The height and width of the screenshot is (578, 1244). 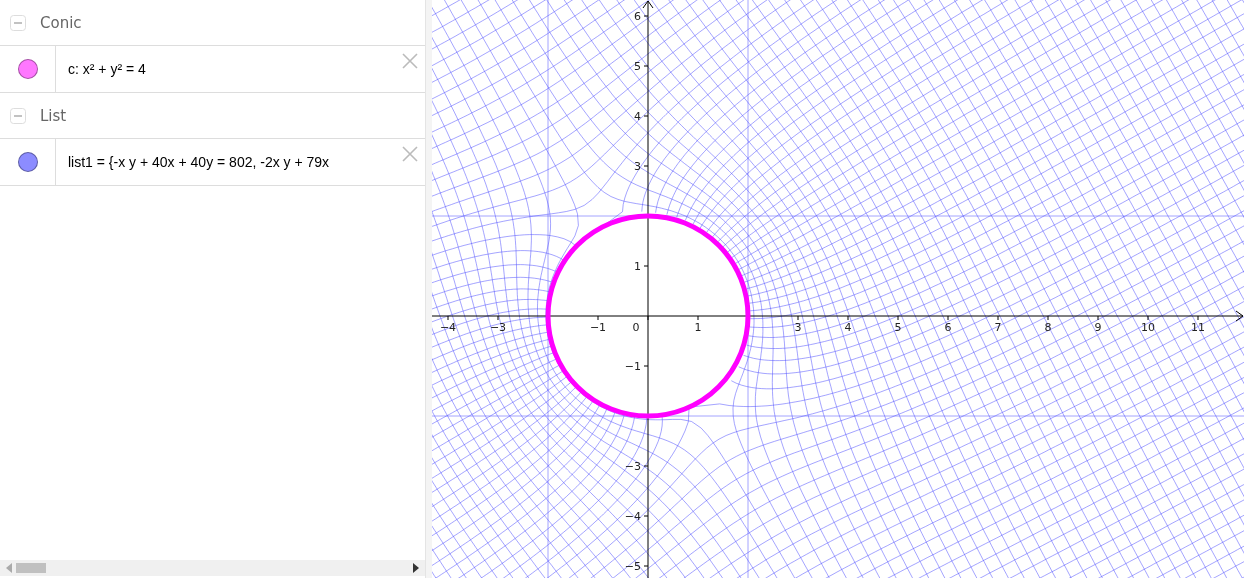 I want to click on group-header: List, so click(x=53, y=115).